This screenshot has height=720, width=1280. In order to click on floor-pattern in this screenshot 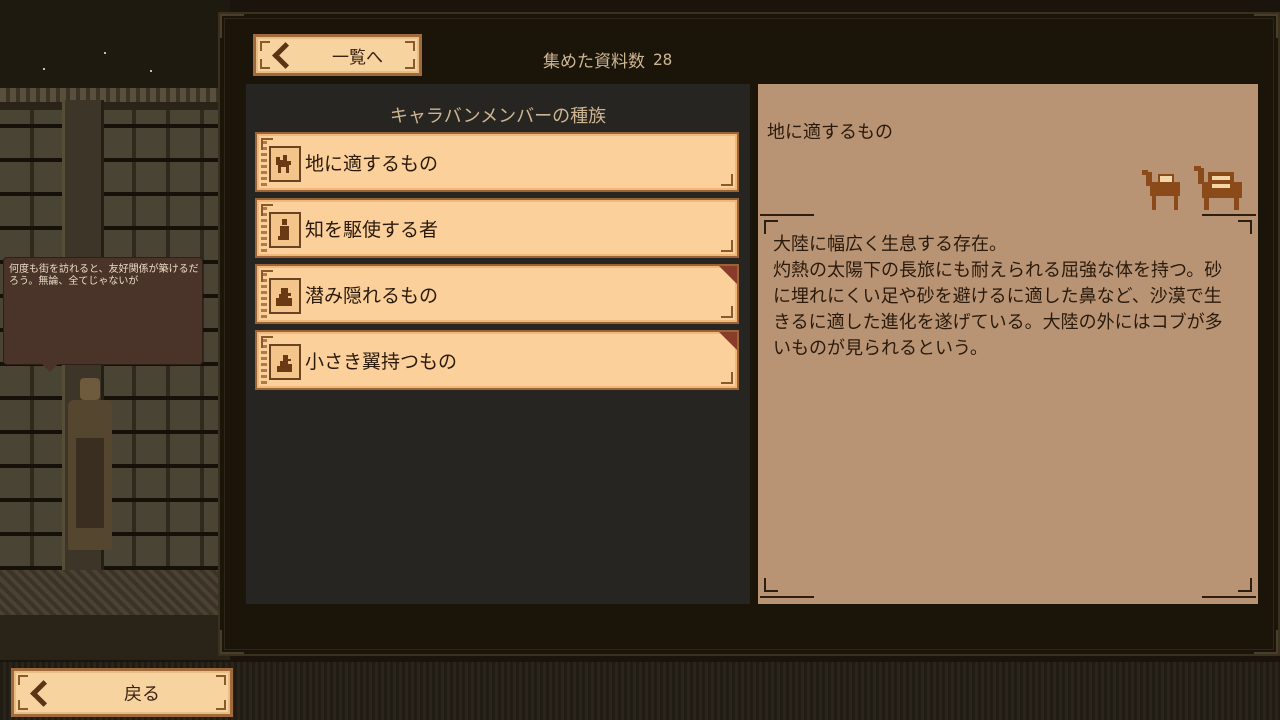, I will do `click(115, 592)`.